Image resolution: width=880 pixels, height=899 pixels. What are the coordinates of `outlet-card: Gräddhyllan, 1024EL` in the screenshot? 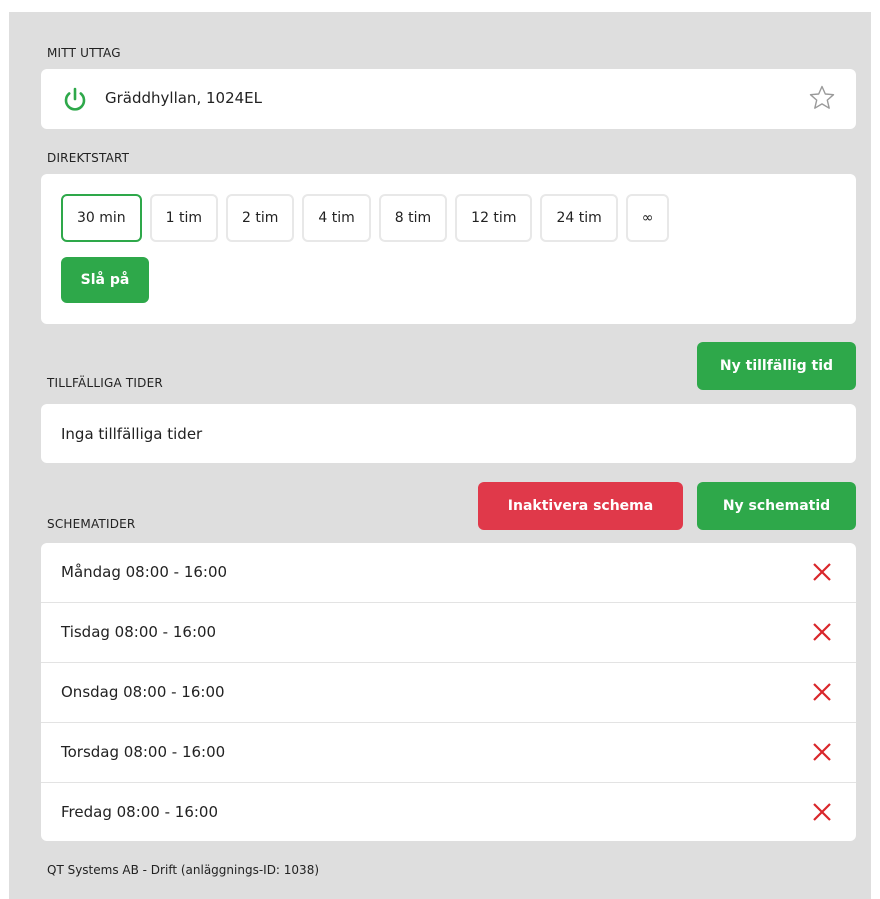 It's located at (448, 99).